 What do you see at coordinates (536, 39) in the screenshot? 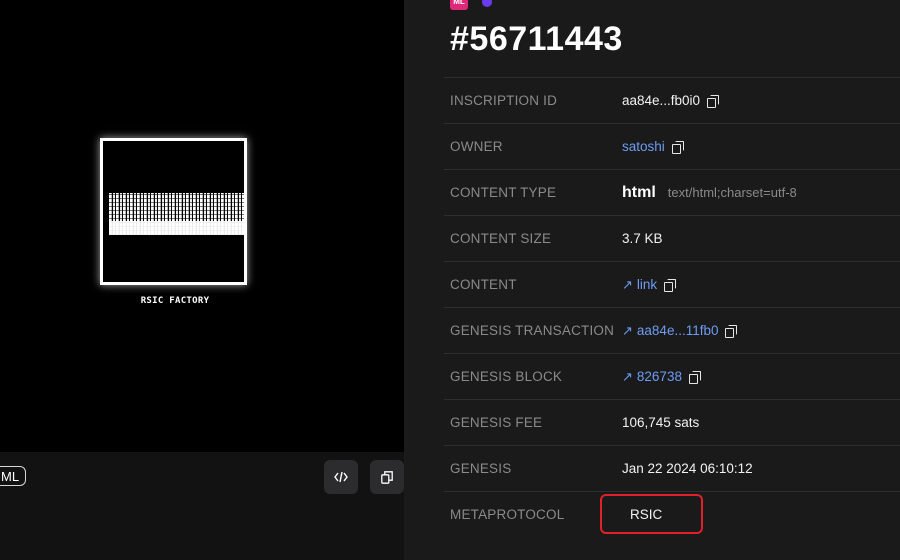
I see `inscription-number-title: #56711443` at bounding box center [536, 39].